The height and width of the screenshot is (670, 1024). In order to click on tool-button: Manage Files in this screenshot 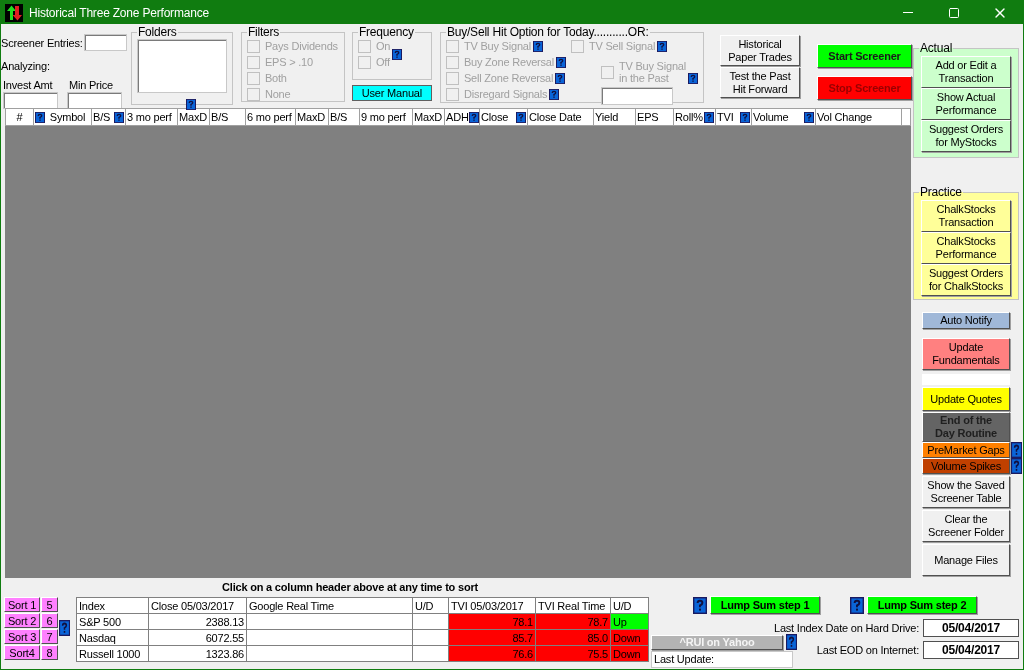, I will do `click(966, 560)`.